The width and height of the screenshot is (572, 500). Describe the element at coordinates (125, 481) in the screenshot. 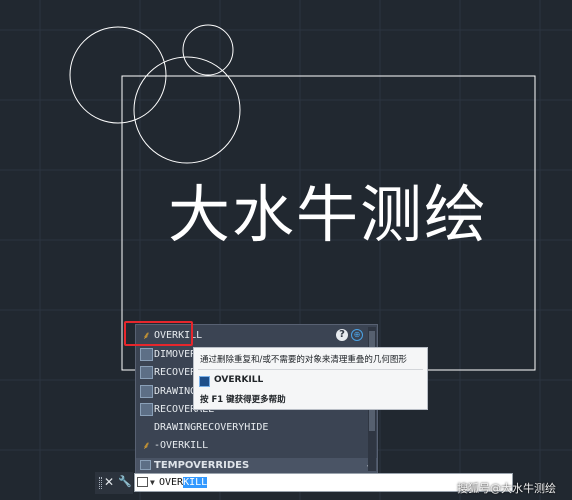

I see `wrench-icon: 🔧` at that location.